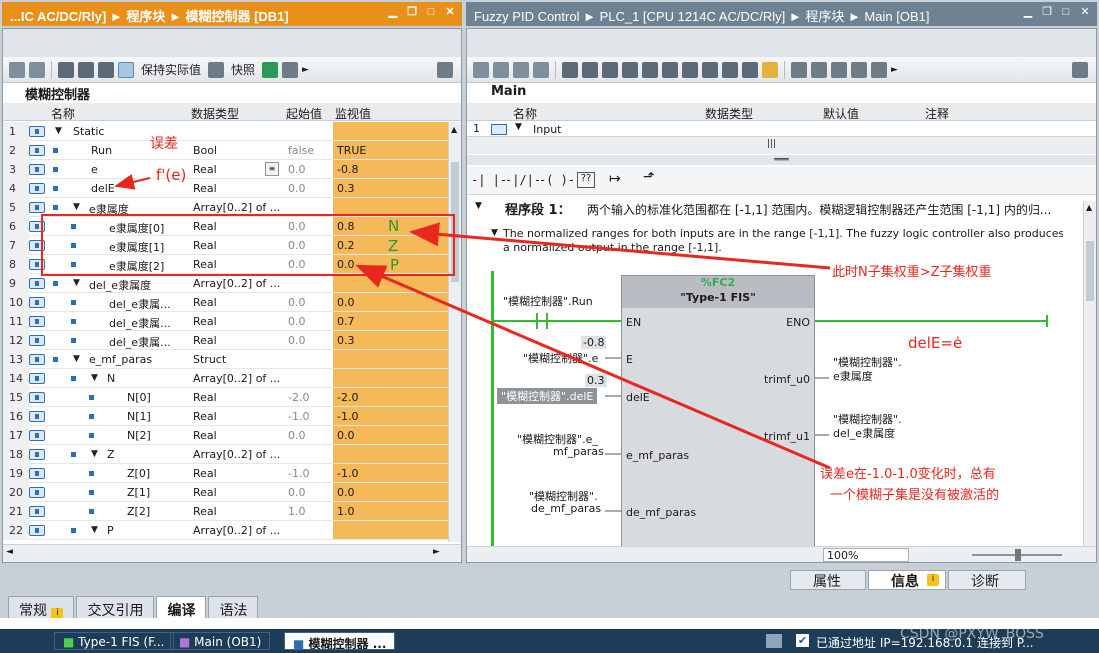 This screenshot has height=653, width=1099. Describe the element at coordinates (548, 301) in the screenshot. I see `input-run: "模糊控制器".Run` at that location.